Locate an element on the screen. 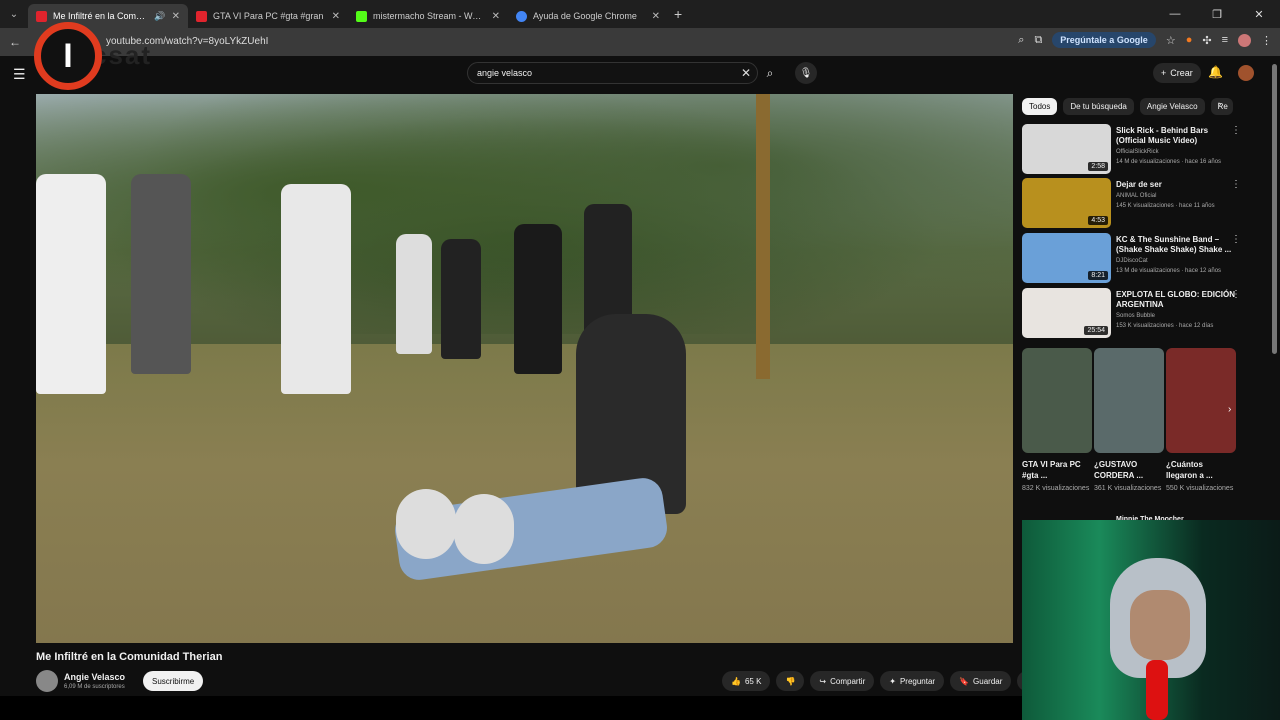 The height and width of the screenshot is (720, 1280). recommendation-title: EXPLOTA EL GLOBO: EDICIÓN ARGENTINA is located at coordinates (1175, 299).